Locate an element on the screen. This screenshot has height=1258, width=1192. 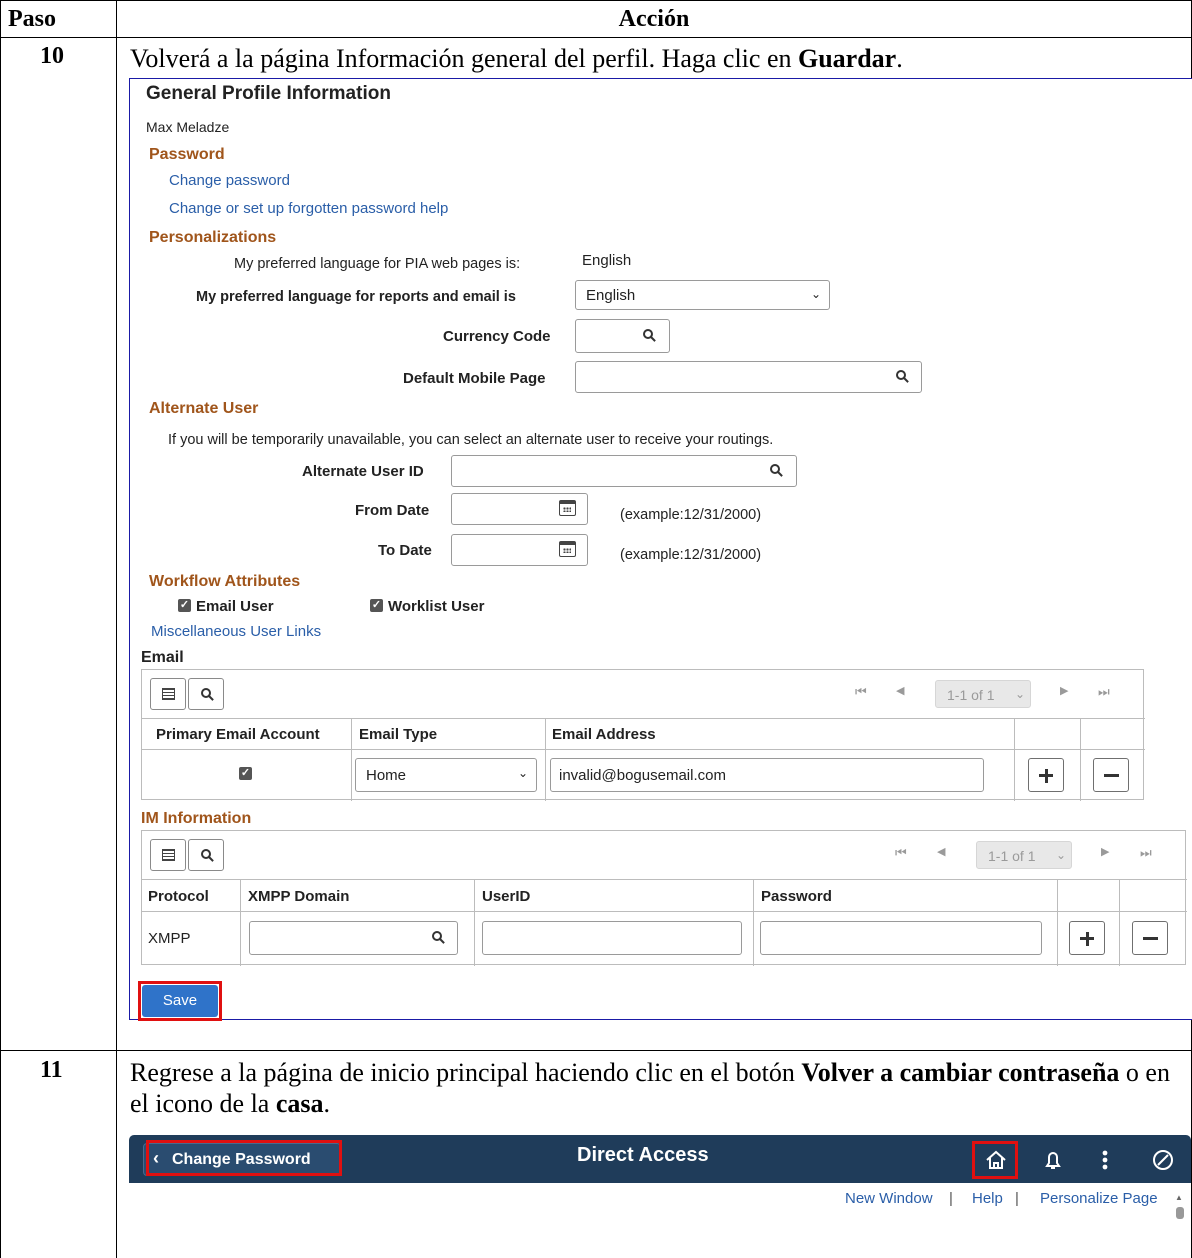
im-password-input is located at coordinates (901, 938).